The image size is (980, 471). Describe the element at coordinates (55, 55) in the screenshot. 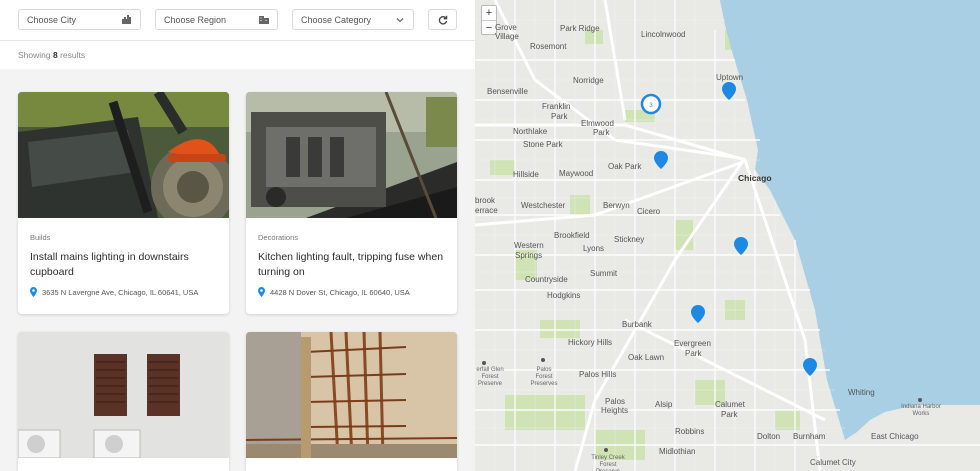

I see `results-number: 8` at that location.